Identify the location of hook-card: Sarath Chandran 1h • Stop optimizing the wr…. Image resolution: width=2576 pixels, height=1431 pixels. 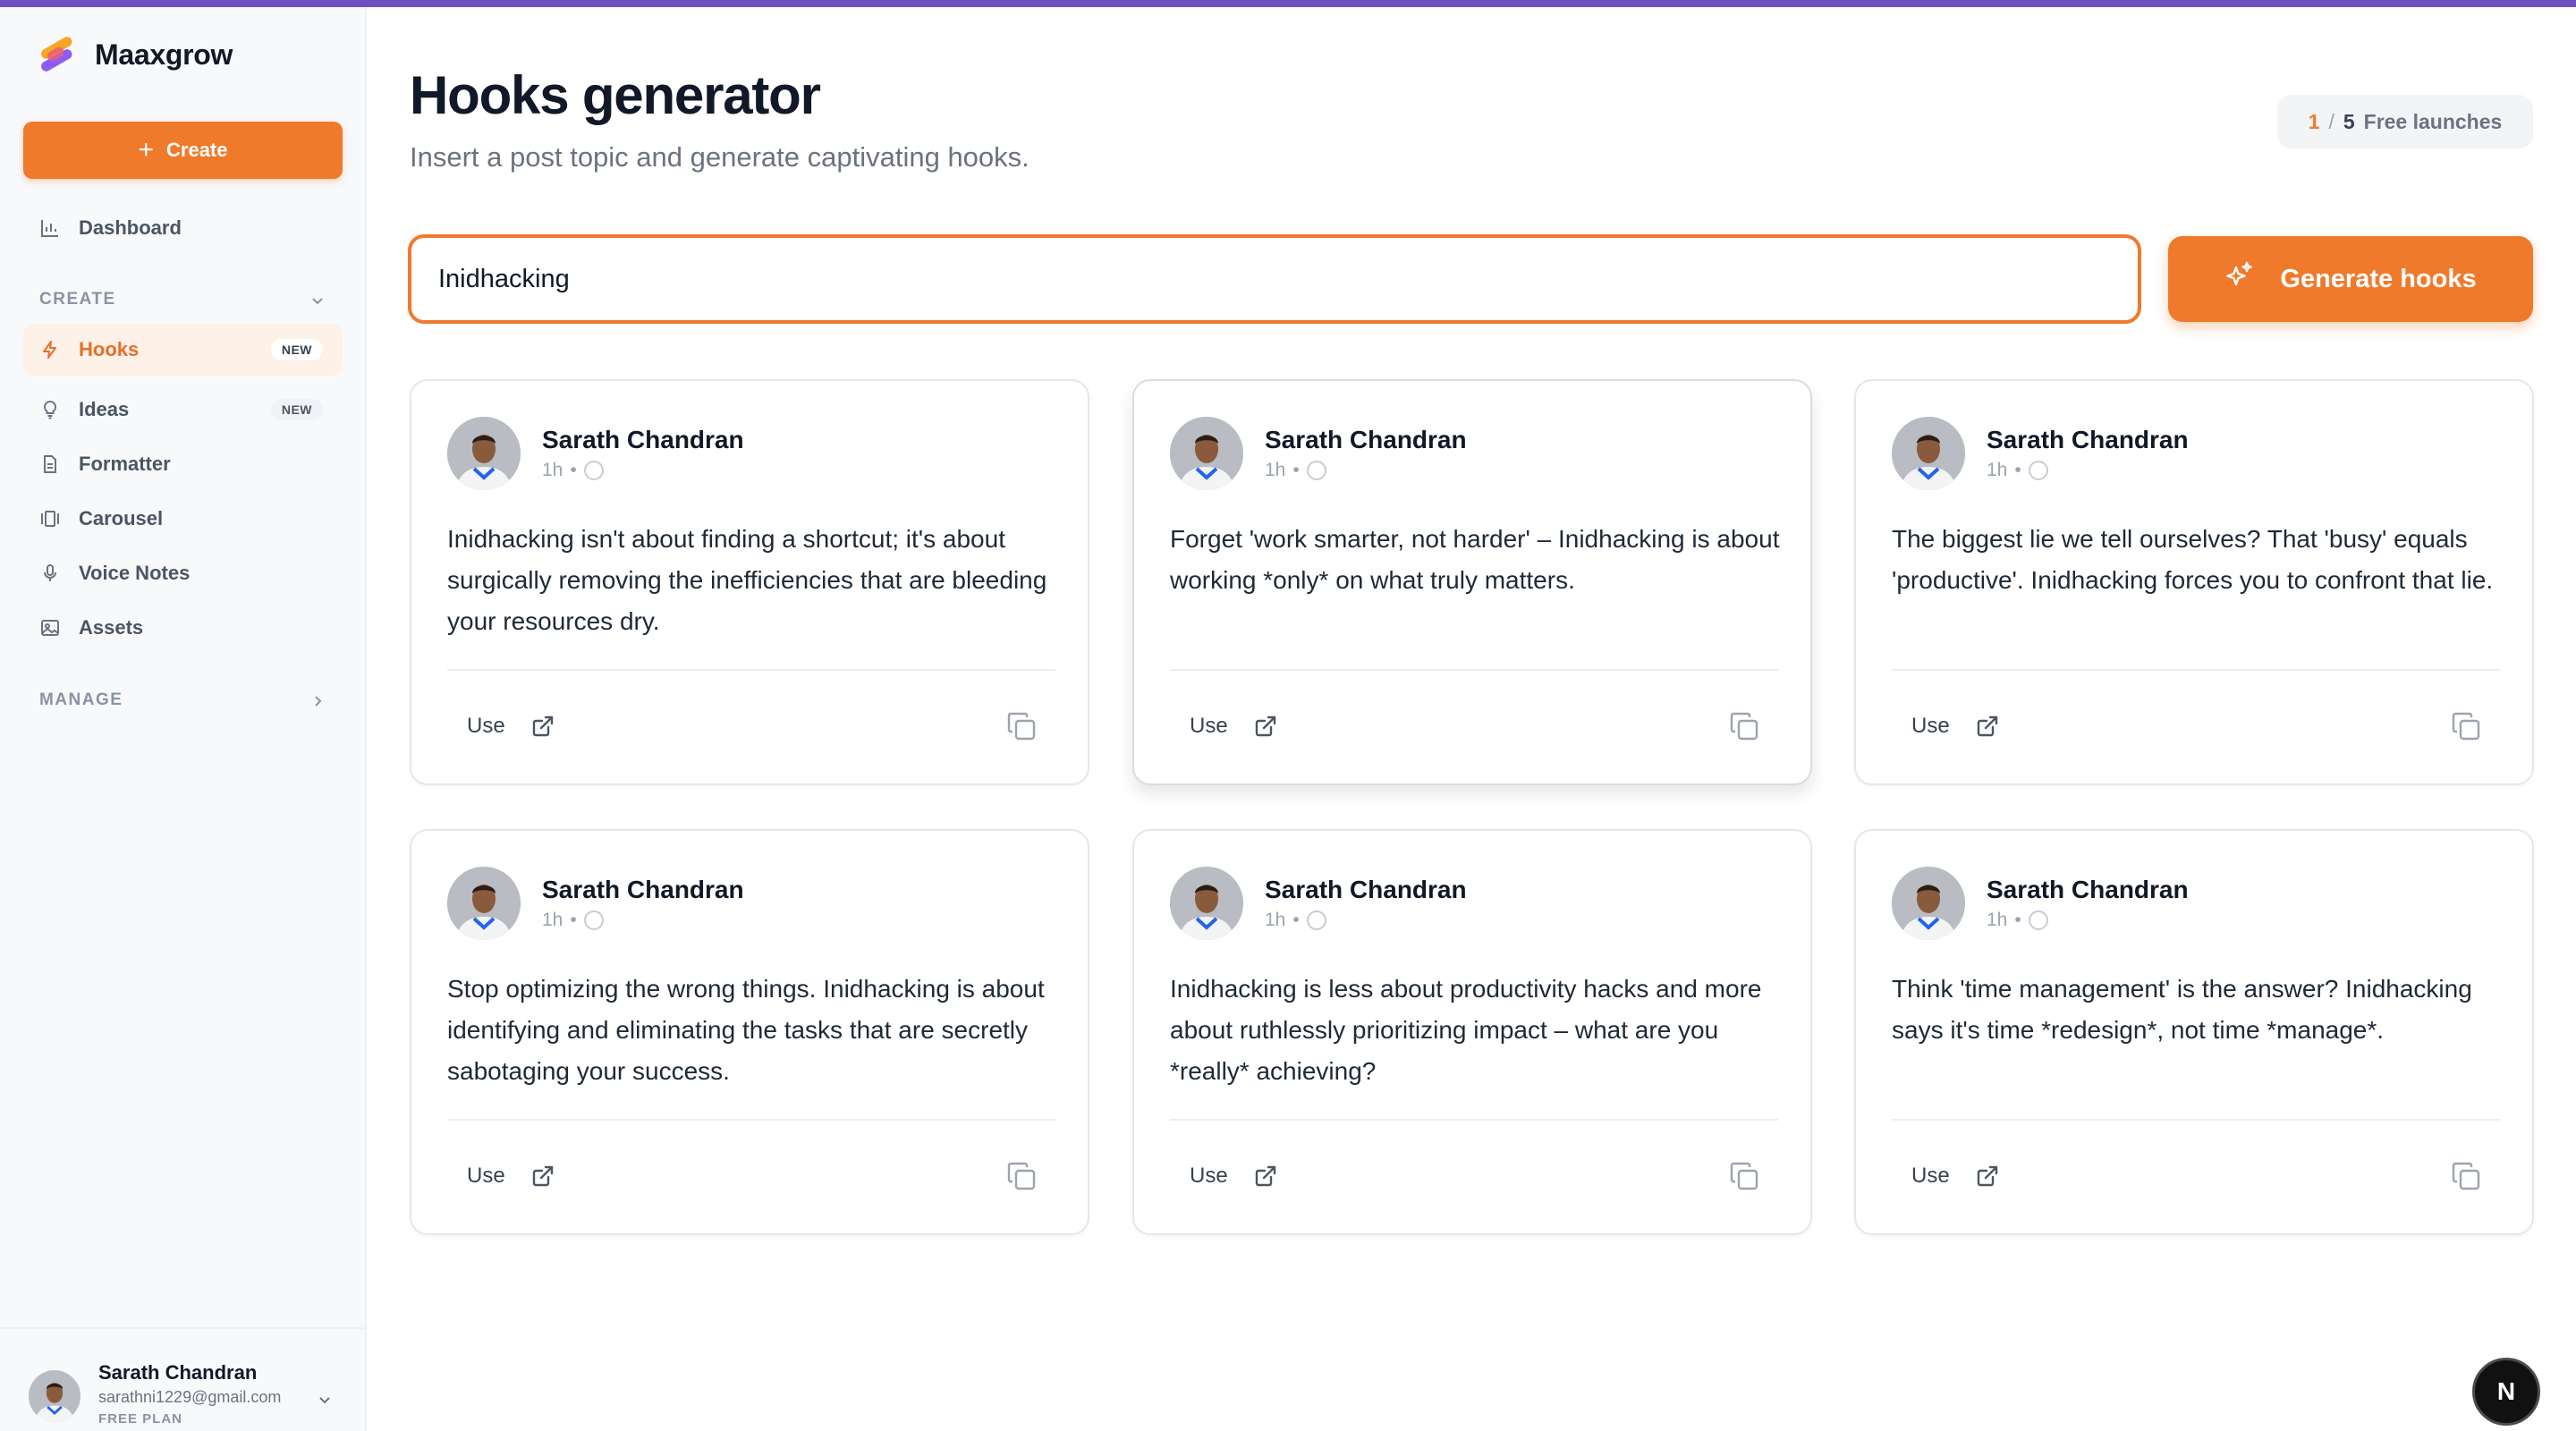
(749, 1032).